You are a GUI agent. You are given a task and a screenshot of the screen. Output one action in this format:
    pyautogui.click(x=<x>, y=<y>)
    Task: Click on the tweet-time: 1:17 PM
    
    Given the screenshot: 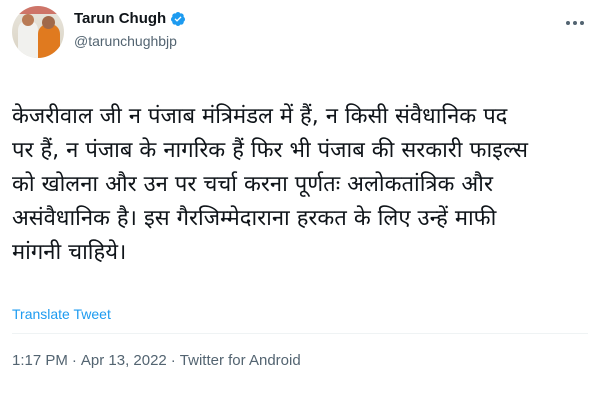 What is the action you would take?
    pyautogui.click(x=40, y=360)
    